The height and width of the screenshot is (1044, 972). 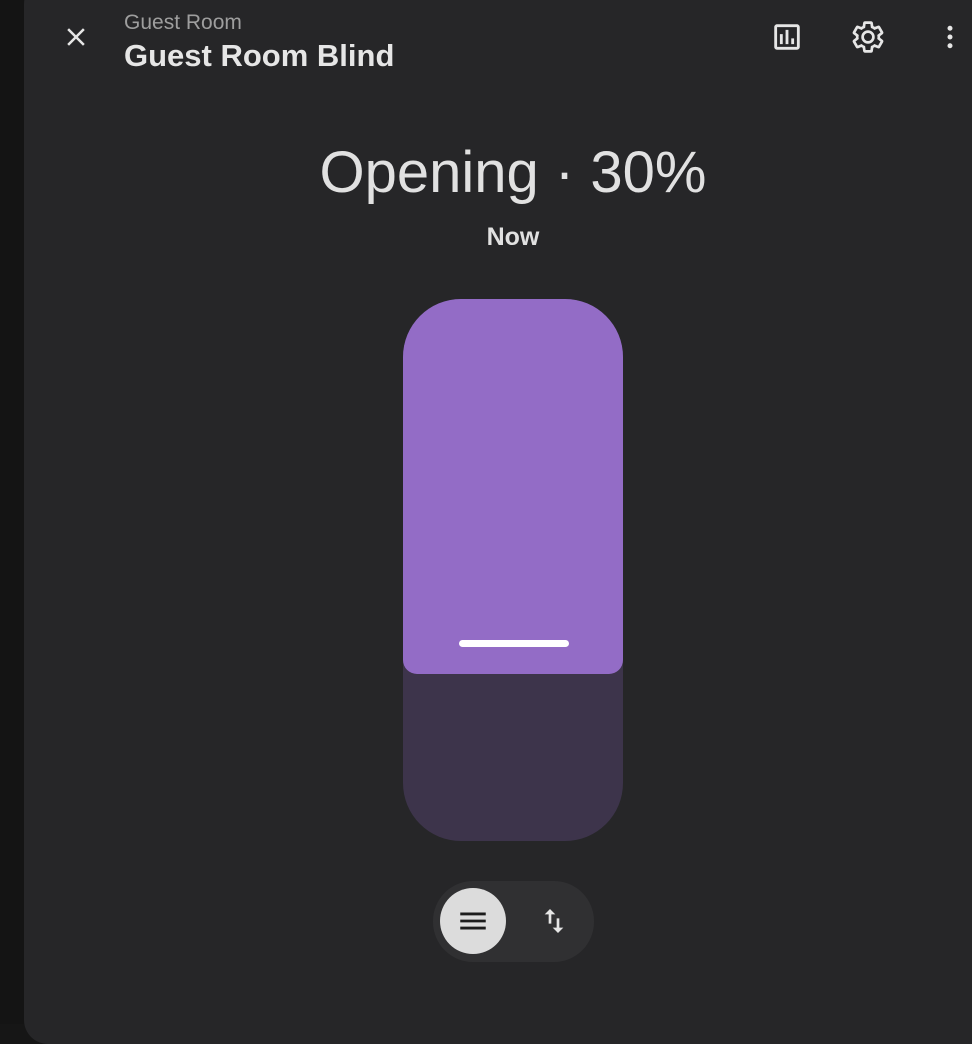 I want to click on history-button, so click(x=787, y=37).